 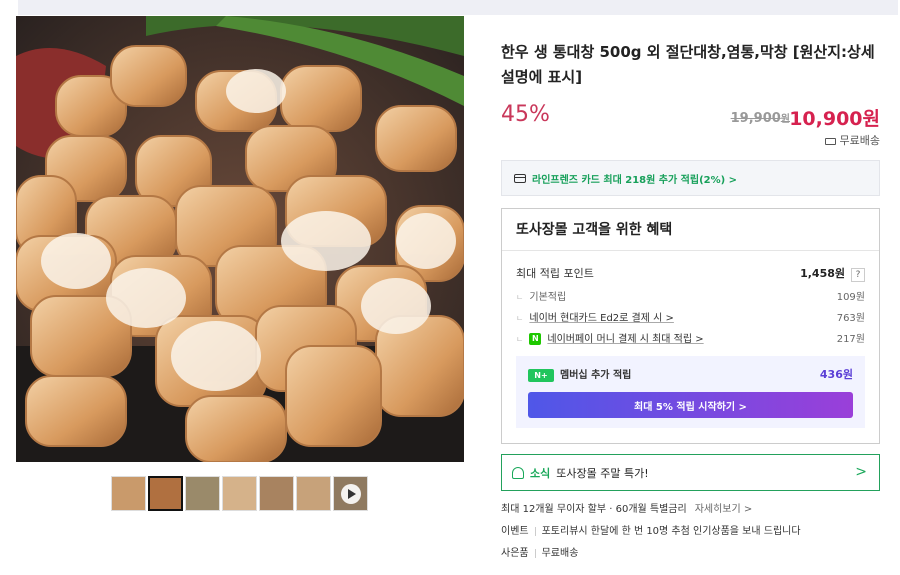 What do you see at coordinates (836, 374) in the screenshot?
I see `membership-value: 436원` at bounding box center [836, 374].